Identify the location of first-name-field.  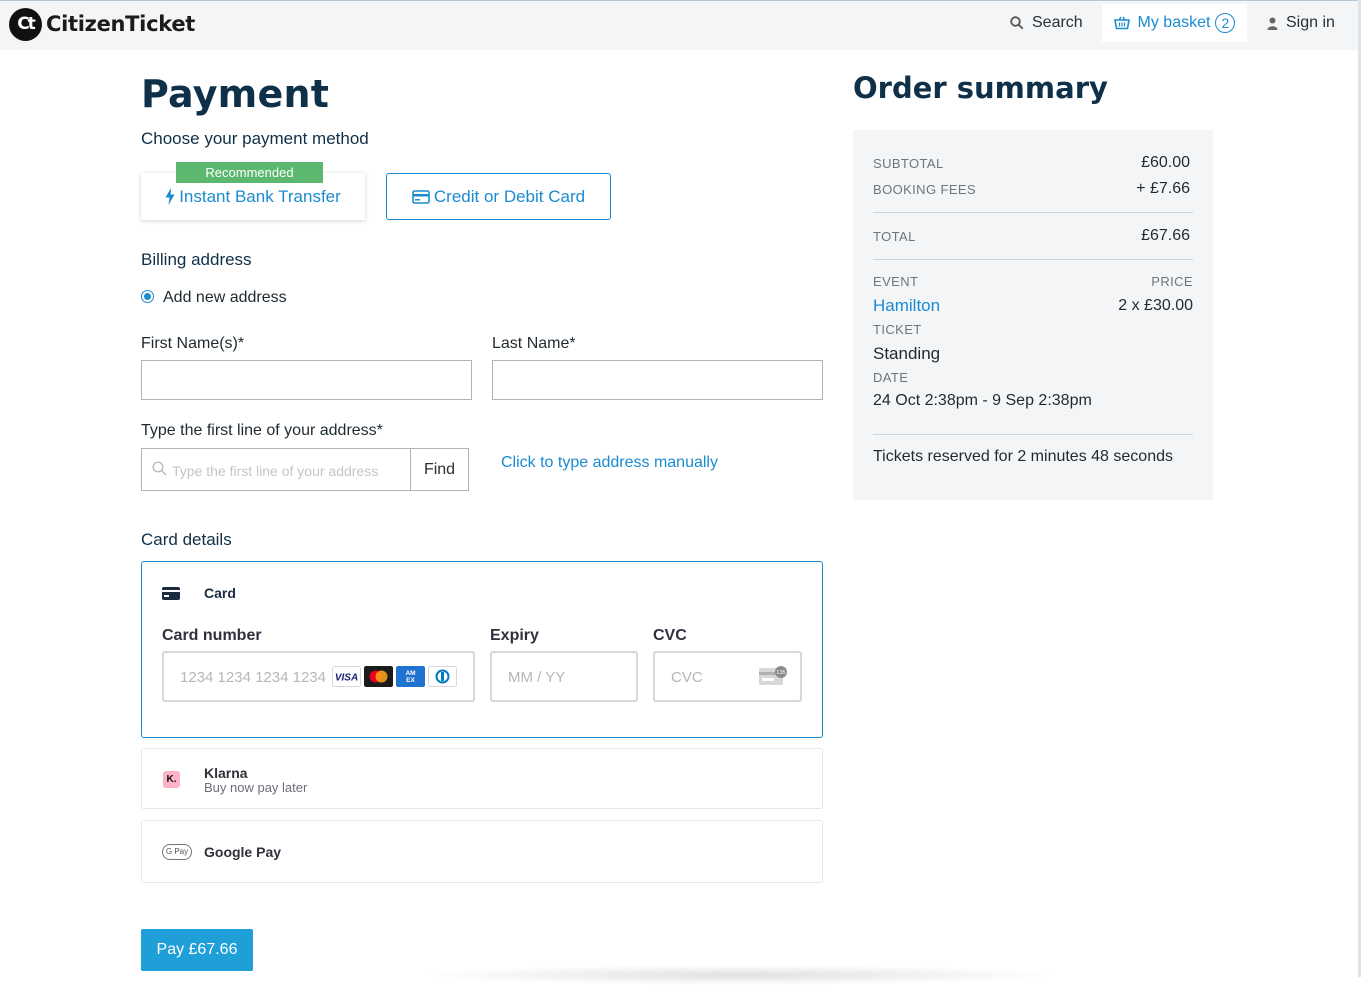
(306, 380).